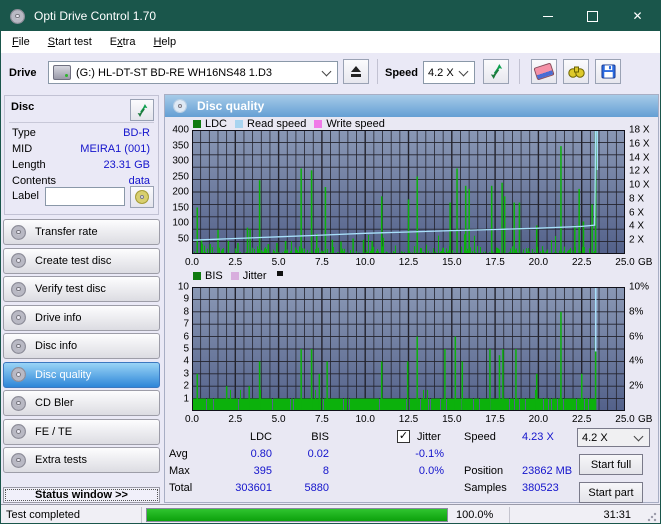  Describe the element at coordinates (81, 232) in the screenshot. I see `sidebar-item-transfer-rate: Transfer rate` at that location.